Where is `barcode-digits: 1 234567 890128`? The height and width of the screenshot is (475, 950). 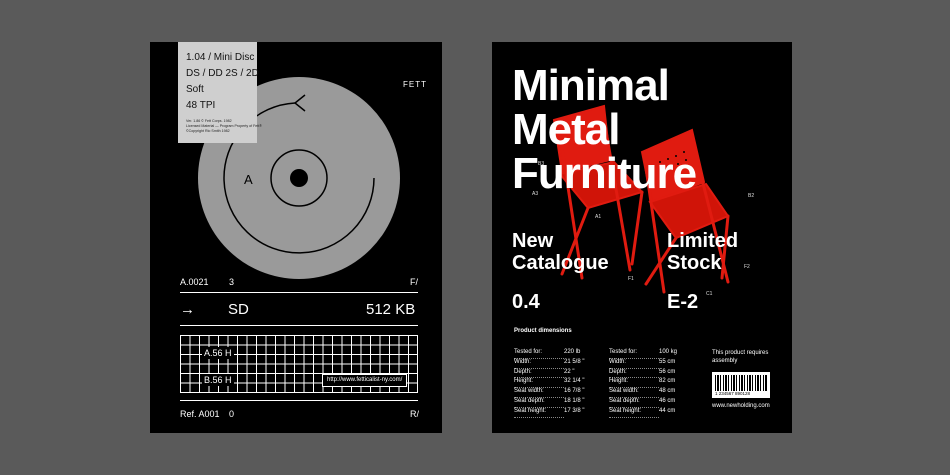 barcode-digits: 1 234567 890128 is located at coordinates (733, 393).